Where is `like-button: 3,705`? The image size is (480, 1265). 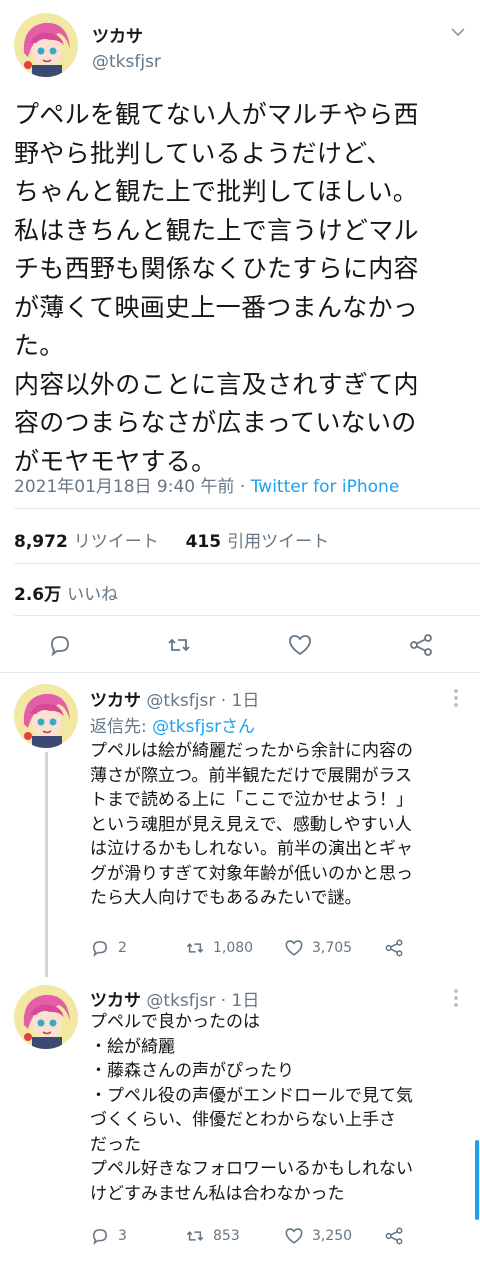
like-button: 3,705 is located at coordinates (318, 948).